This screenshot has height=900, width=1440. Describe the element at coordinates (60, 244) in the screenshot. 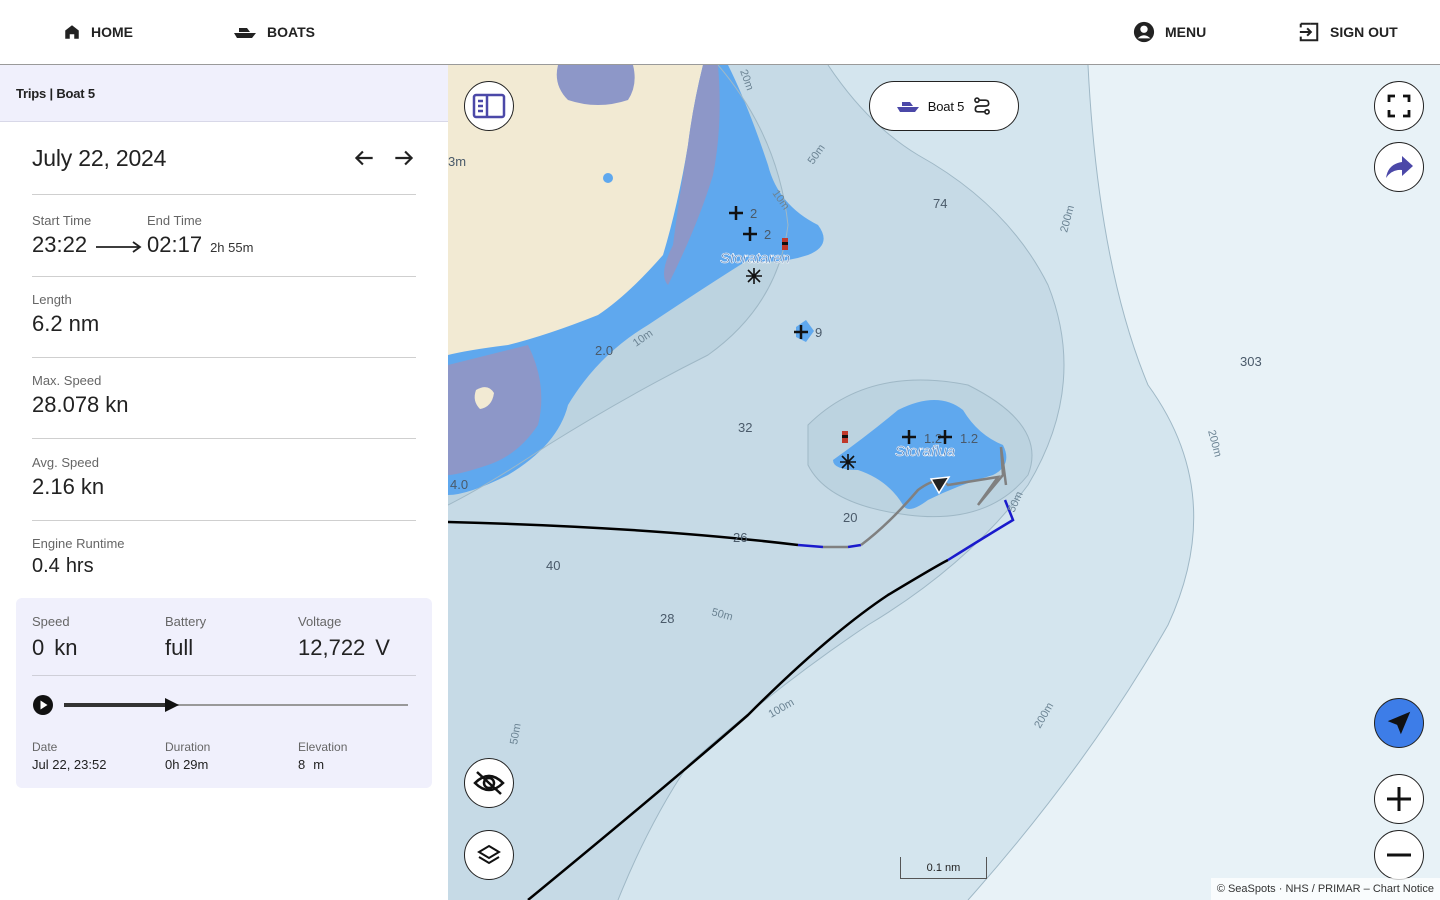

I see `start-time-value: 23:22` at that location.